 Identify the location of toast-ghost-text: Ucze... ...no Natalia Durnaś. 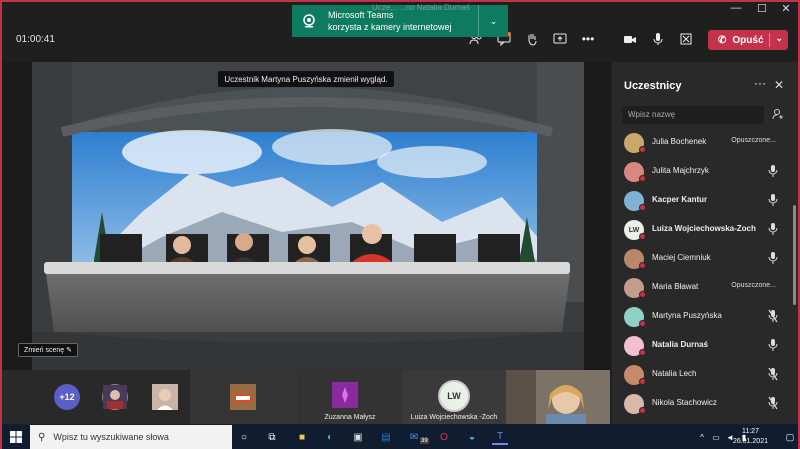
(421, 7).